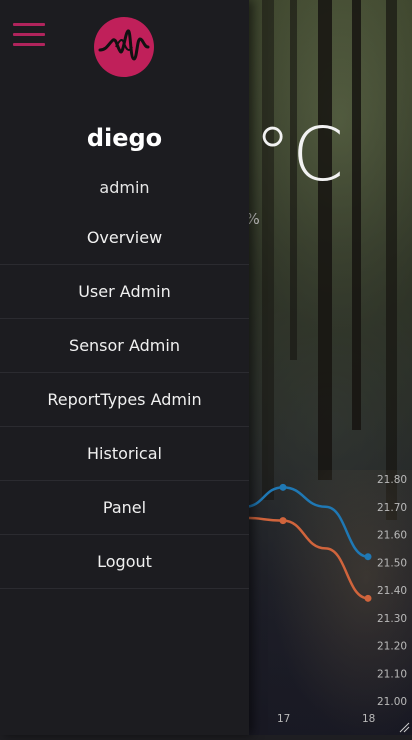  What do you see at coordinates (392, 508) in the screenshot?
I see `y-tick-label: 21.70` at bounding box center [392, 508].